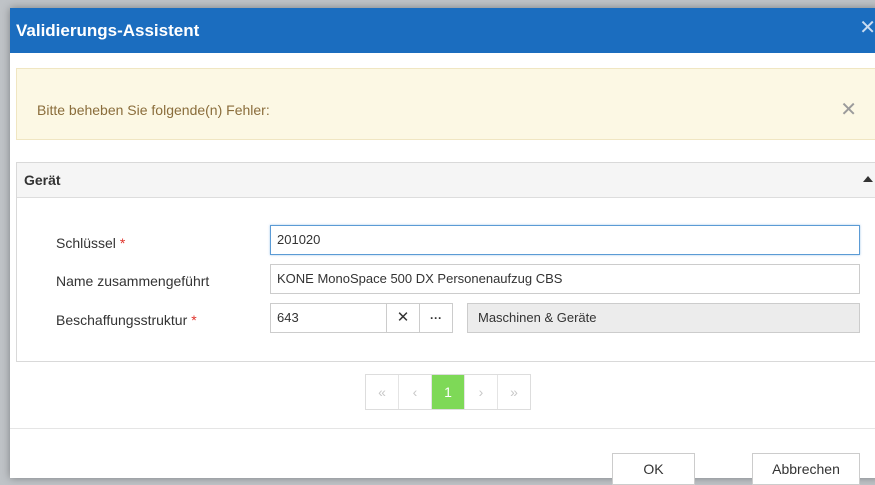 This screenshot has width=875, height=485. I want to click on page-1-button: 1, so click(448, 392).